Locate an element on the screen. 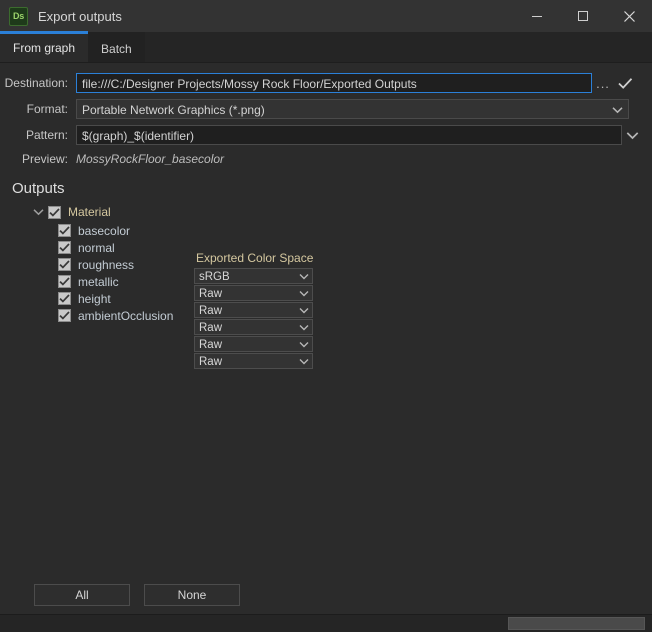  maximize-icon is located at coordinates (583, 16).